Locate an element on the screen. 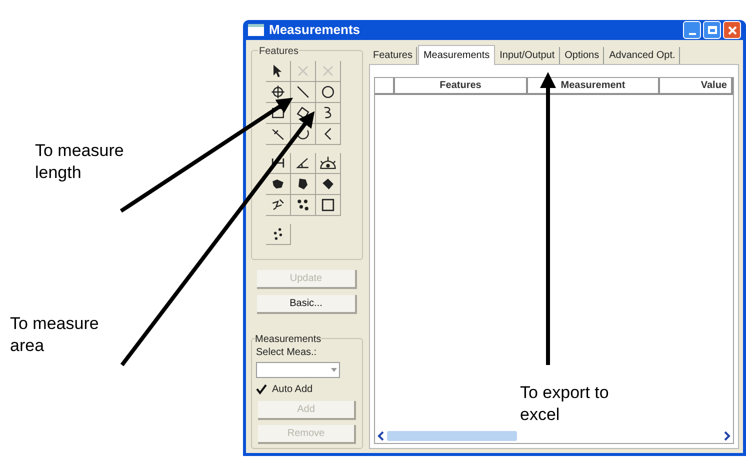 Image resolution: width=746 pixels, height=461 pixels. close-button is located at coordinates (732, 30).